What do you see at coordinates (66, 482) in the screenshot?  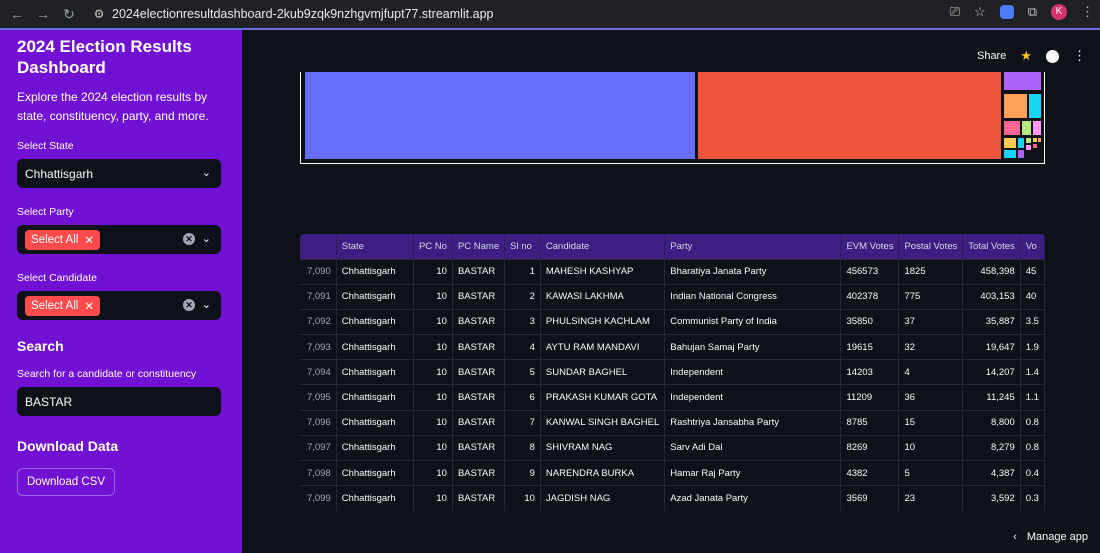 I see `download-csv-button: Download CSV` at bounding box center [66, 482].